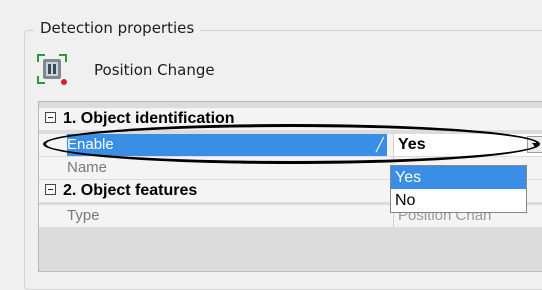 The image size is (542, 290). Describe the element at coordinates (458, 200) in the screenshot. I see `dropdown-option-no: No` at that location.